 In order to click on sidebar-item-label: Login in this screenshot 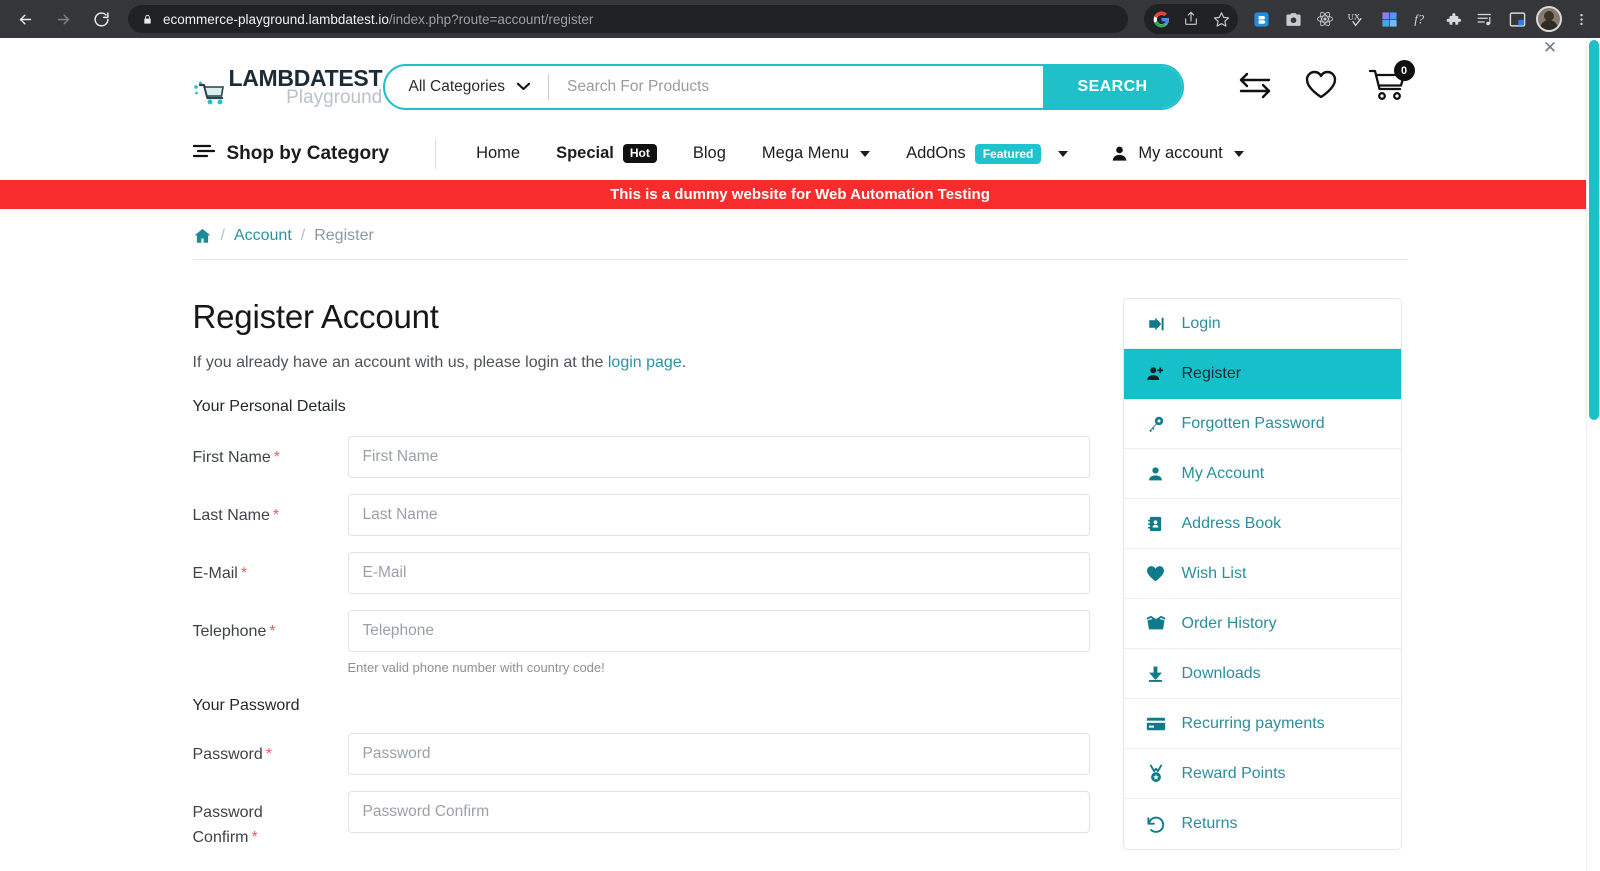, I will do `click(1201, 323)`.